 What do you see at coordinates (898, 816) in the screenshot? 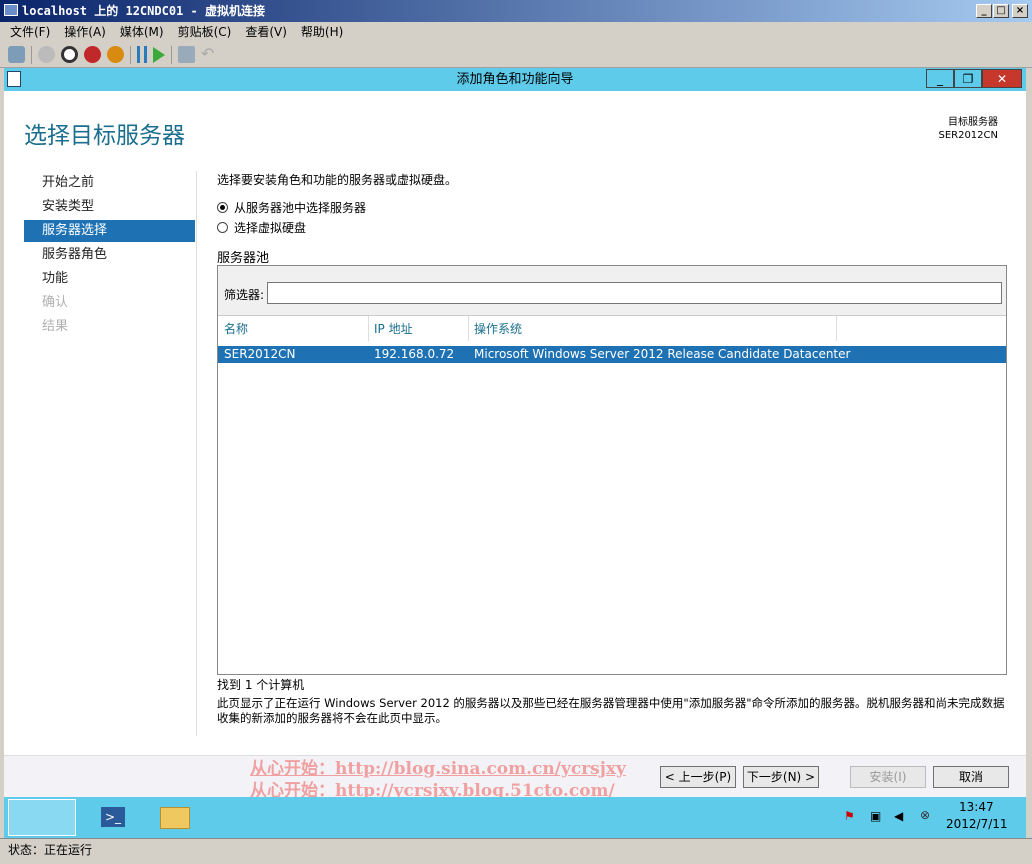
I see `volume-icon: ◀` at bounding box center [898, 816].